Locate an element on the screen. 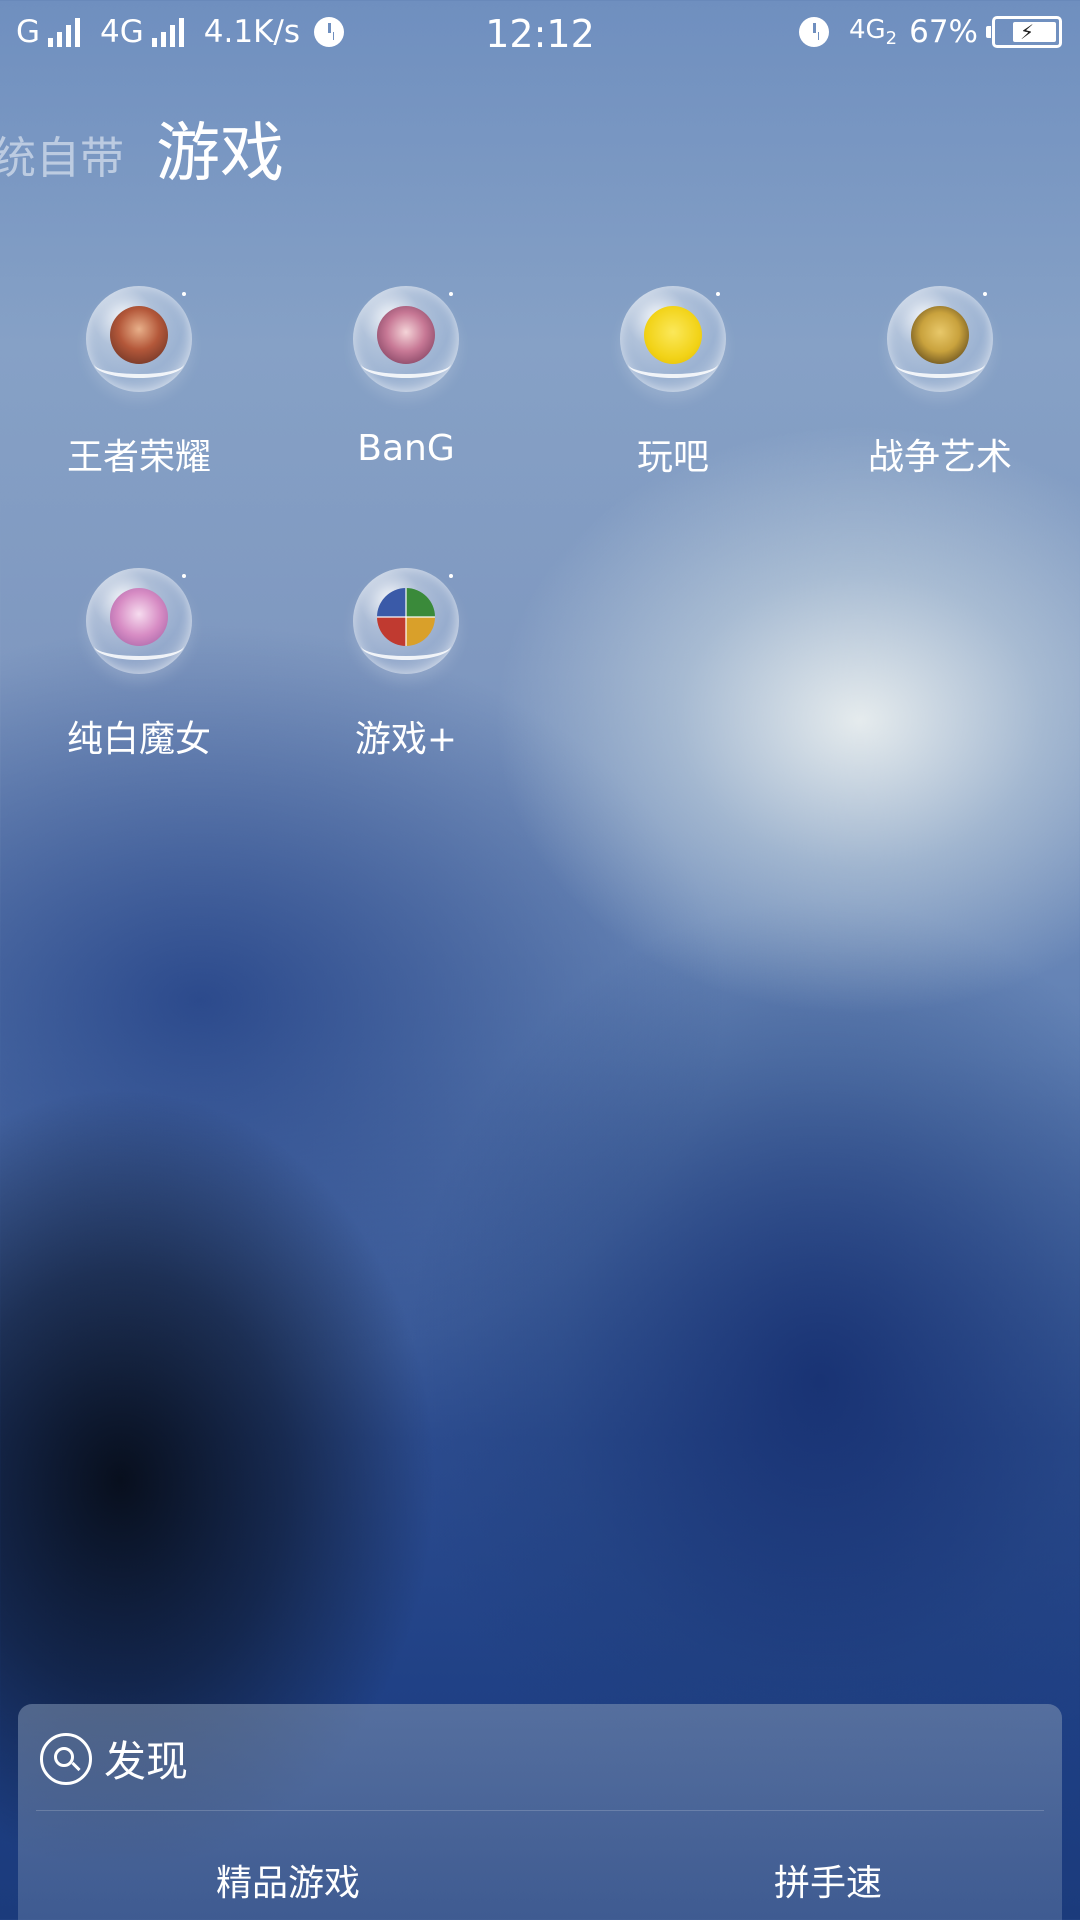  app-honor-of-kings: 王者荣耀 is located at coordinates (139, 383).